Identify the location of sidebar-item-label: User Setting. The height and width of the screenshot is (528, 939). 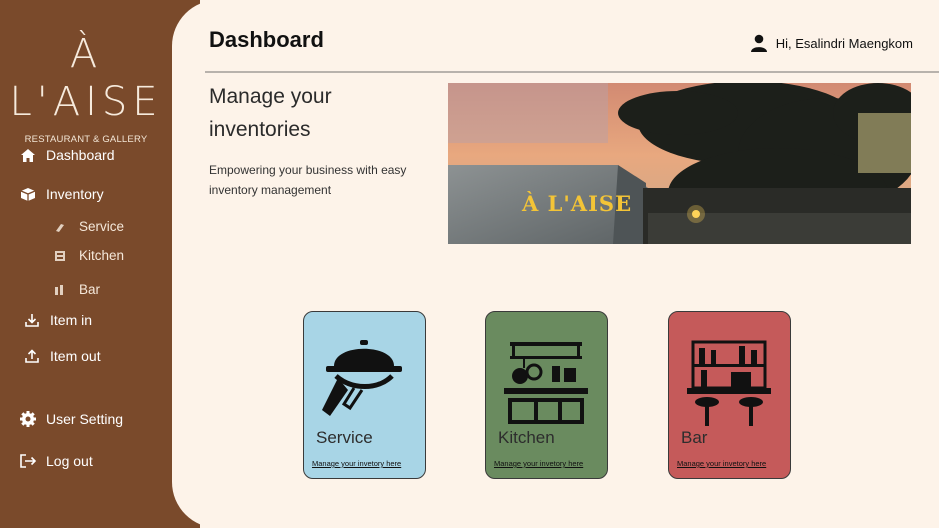
(85, 419).